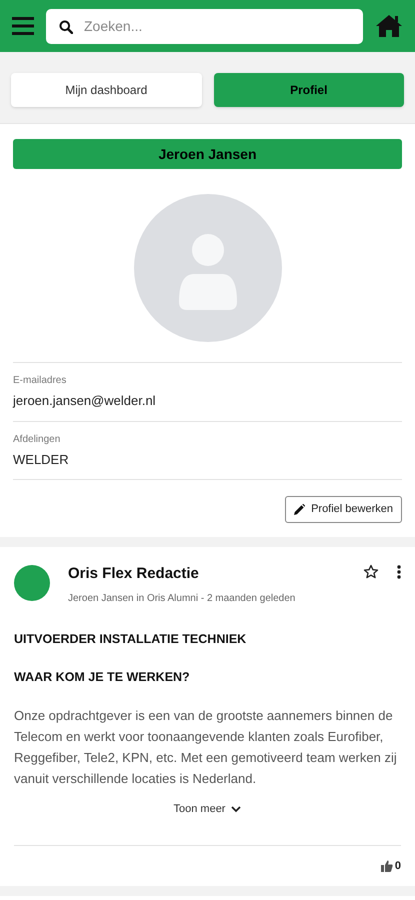 The image size is (415, 900). Describe the element at coordinates (32, 583) in the screenshot. I see `author-avatar` at that location.